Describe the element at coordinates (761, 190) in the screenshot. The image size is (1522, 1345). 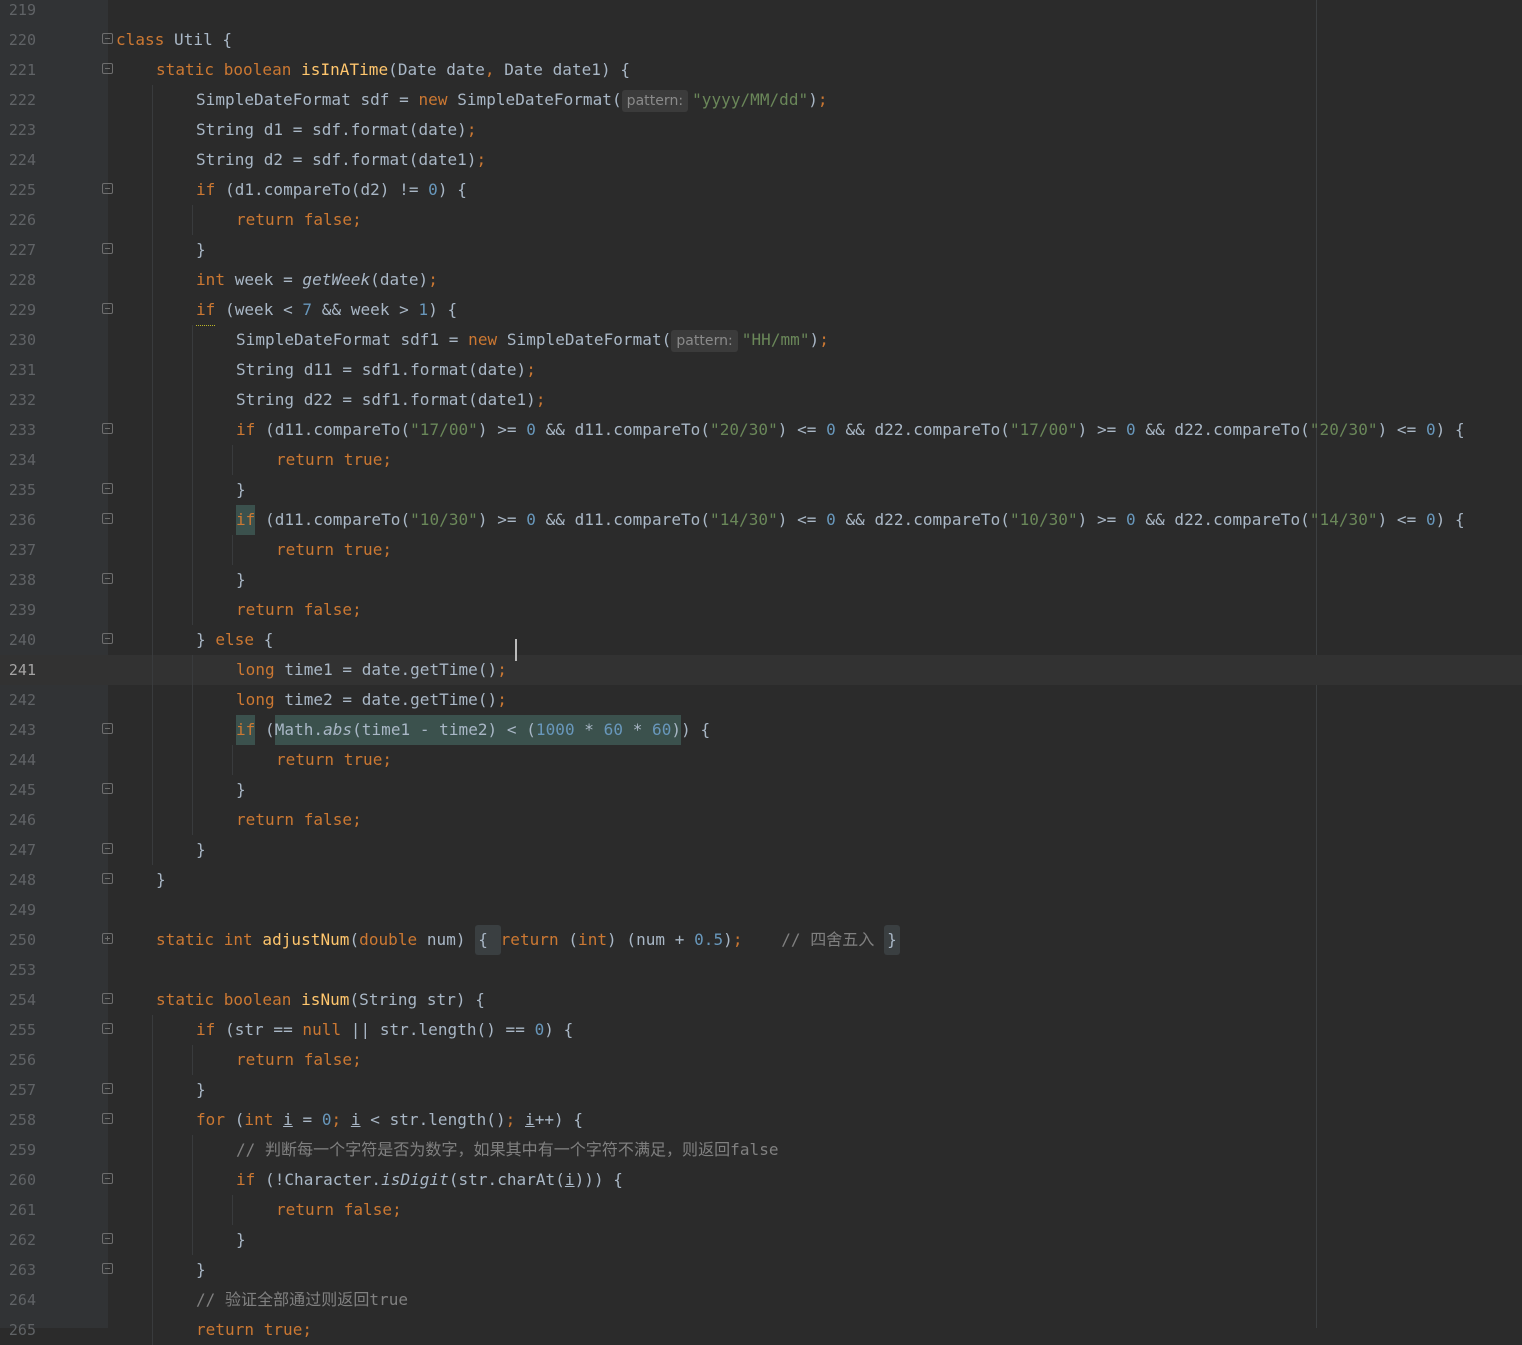
I see `code-line: 225 if (d1.compareTo(d2) != 0) {` at that location.